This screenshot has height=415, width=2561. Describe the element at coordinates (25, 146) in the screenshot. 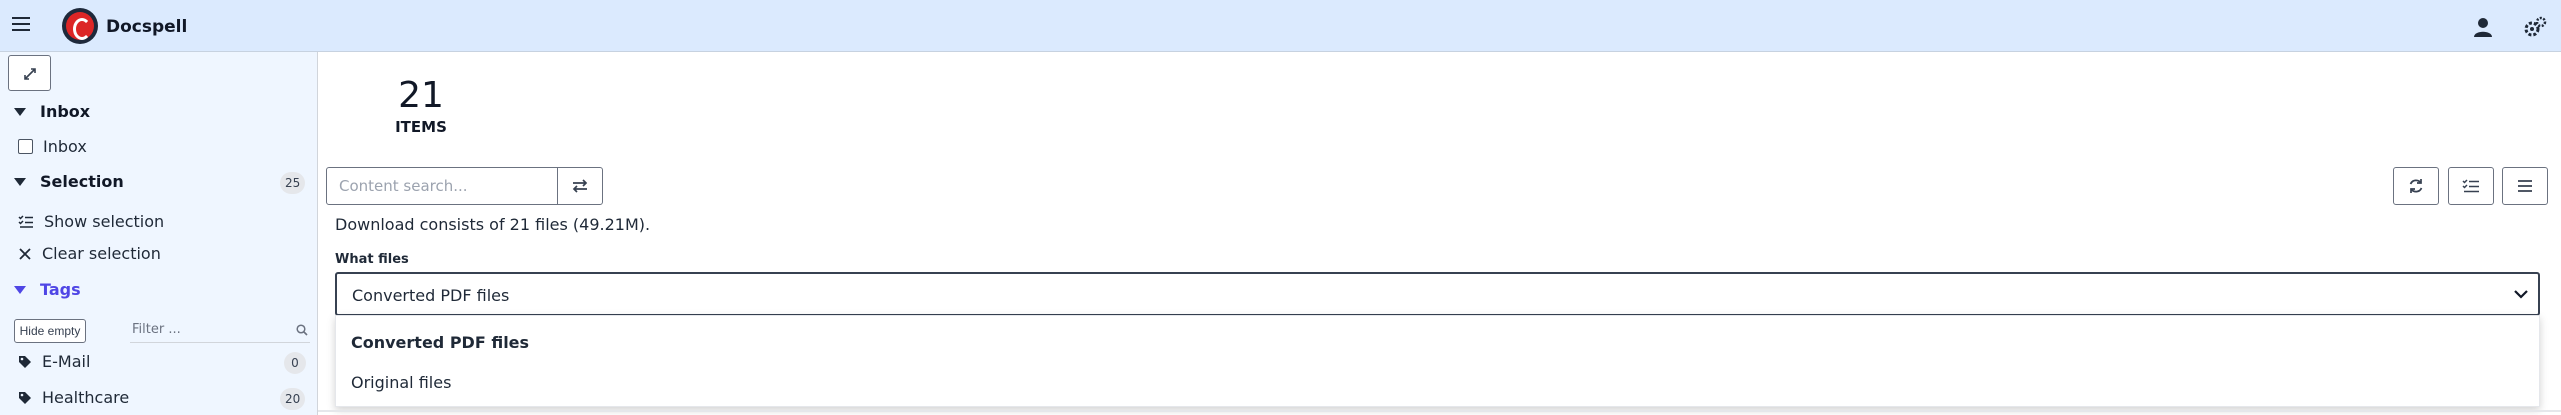

I see `inbox-checkbox` at that location.